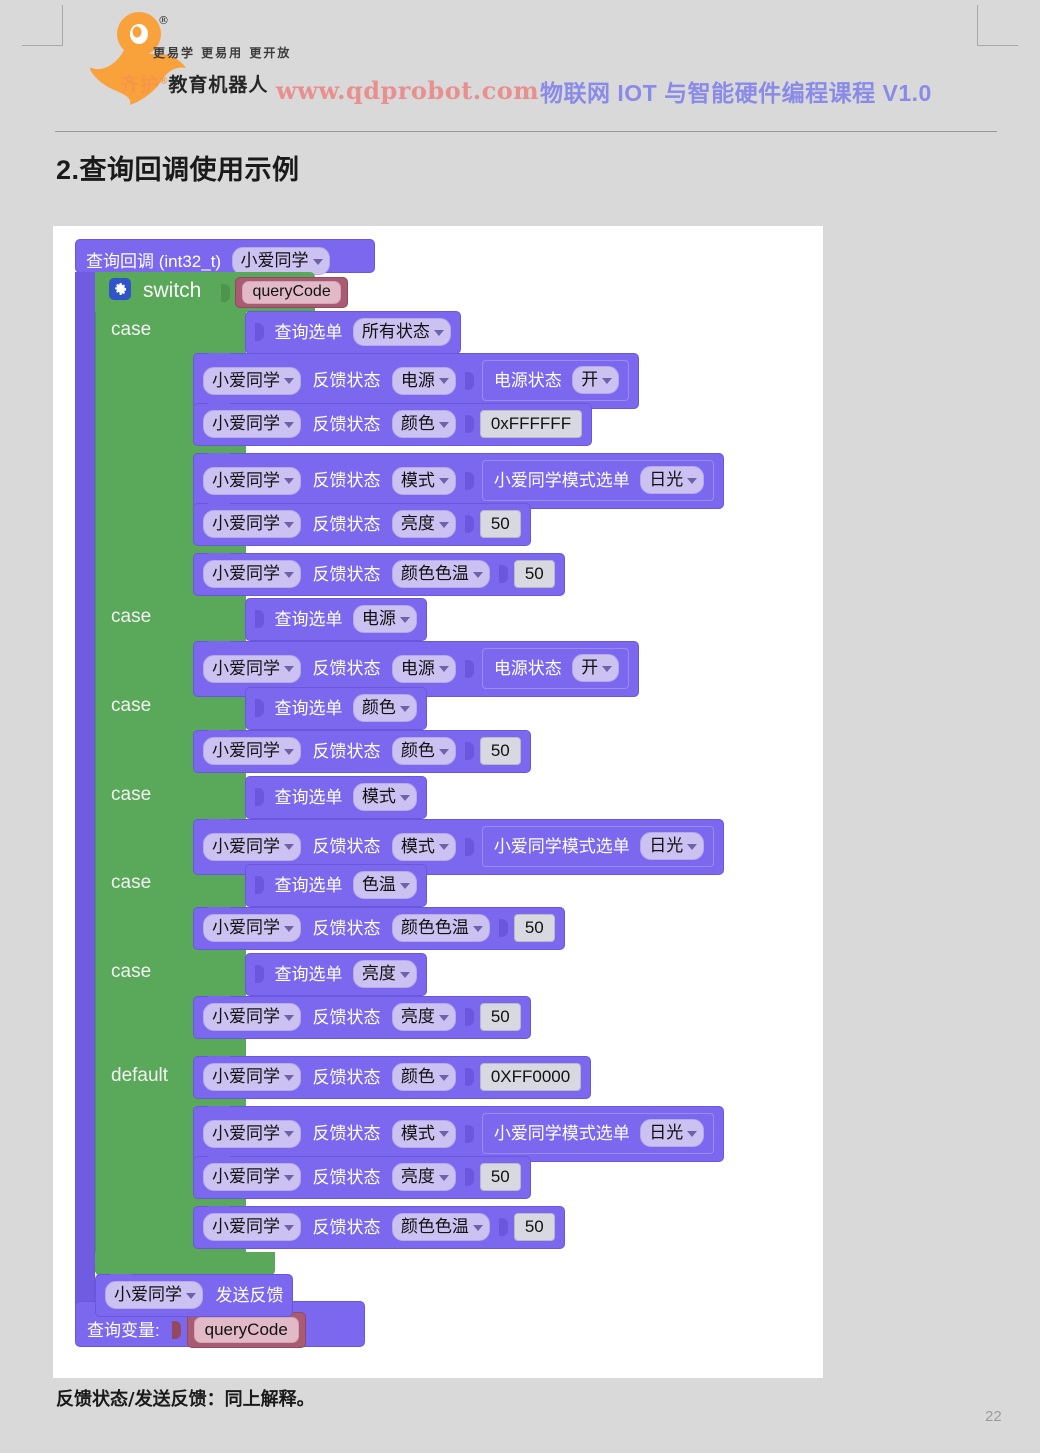  I want to click on case-selector-dropdown: 模式, so click(384, 797).